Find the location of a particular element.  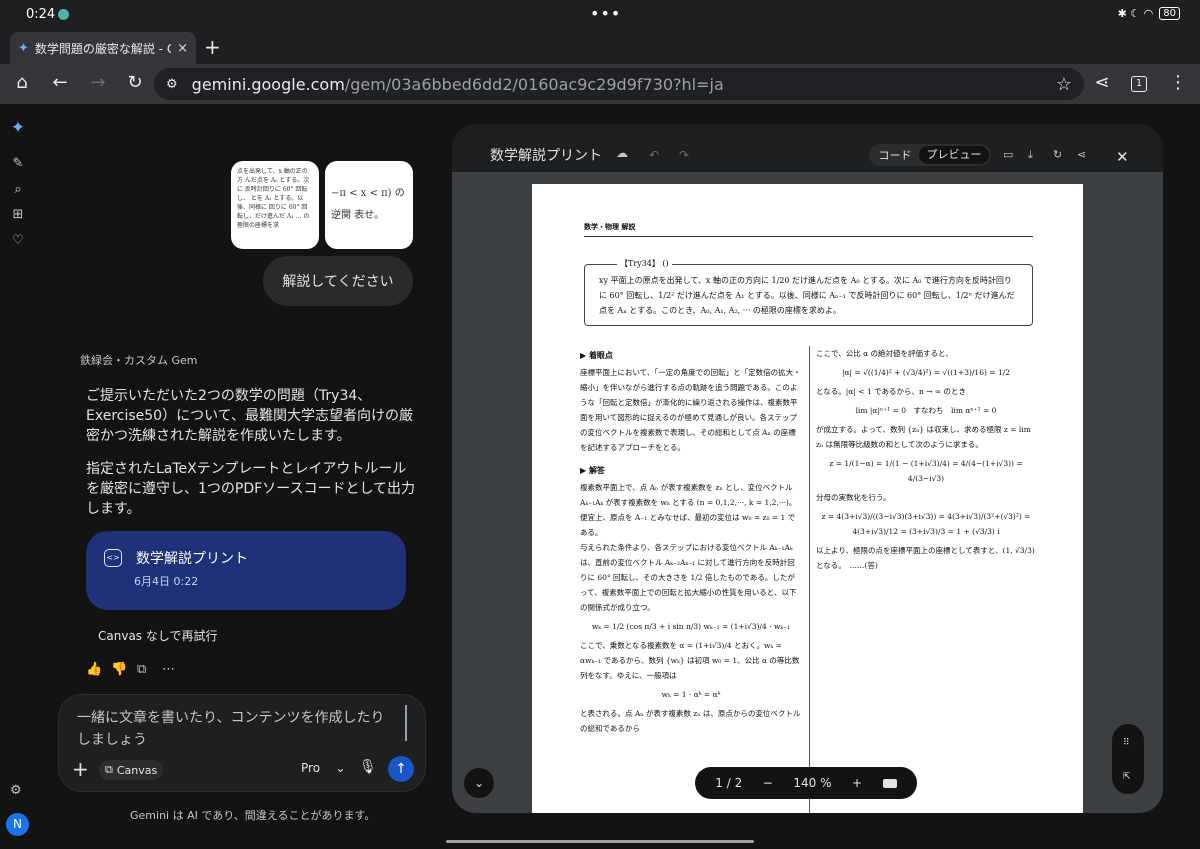

problem-tag: 【Try34】 () is located at coordinates (644, 263).